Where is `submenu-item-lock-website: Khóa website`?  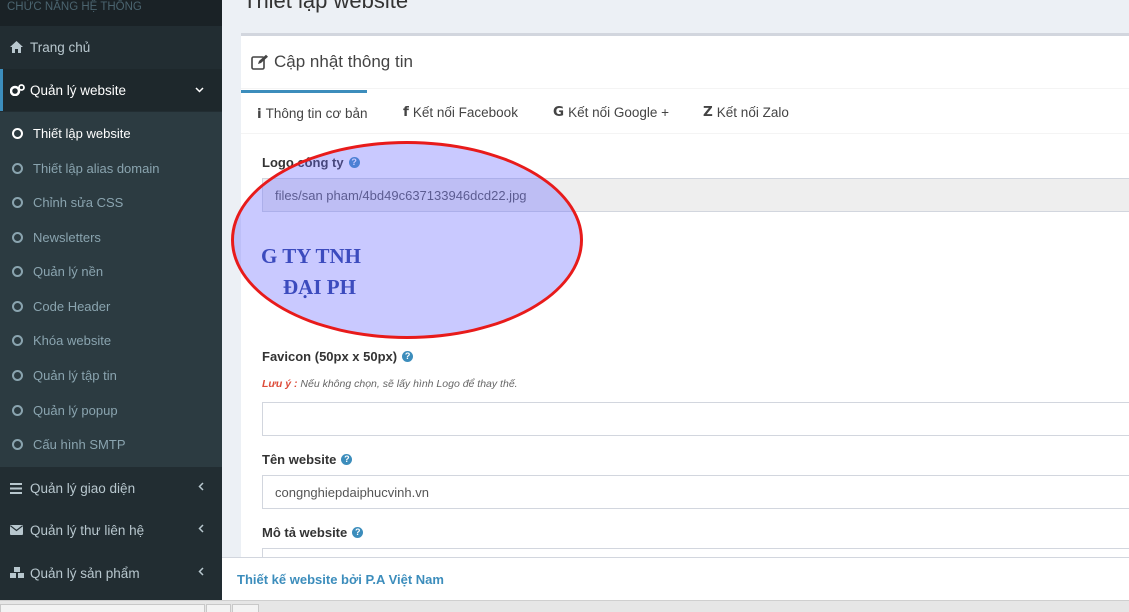
submenu-item-lock-website: Khóa website is located at coordinates (111, 340).